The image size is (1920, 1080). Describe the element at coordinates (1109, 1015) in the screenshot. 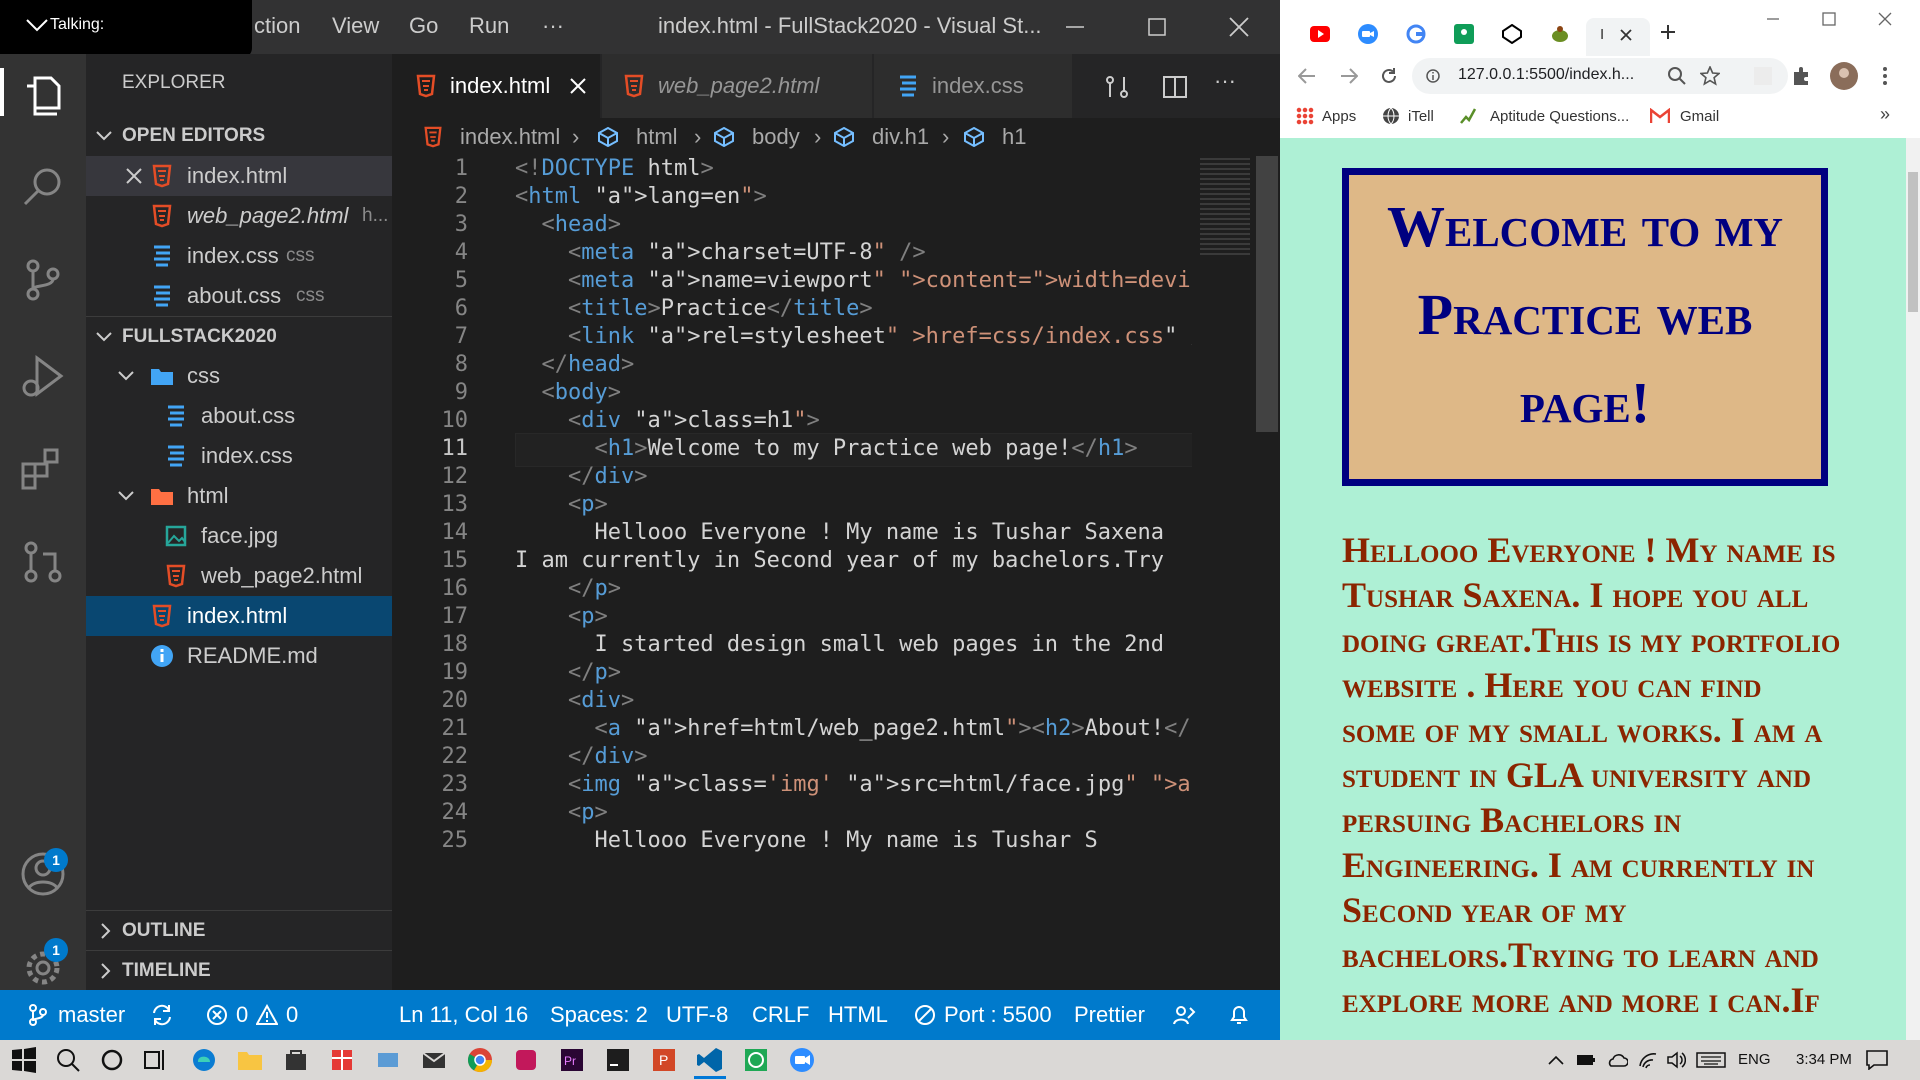

I see `prettier-status: Prettier` at that location.